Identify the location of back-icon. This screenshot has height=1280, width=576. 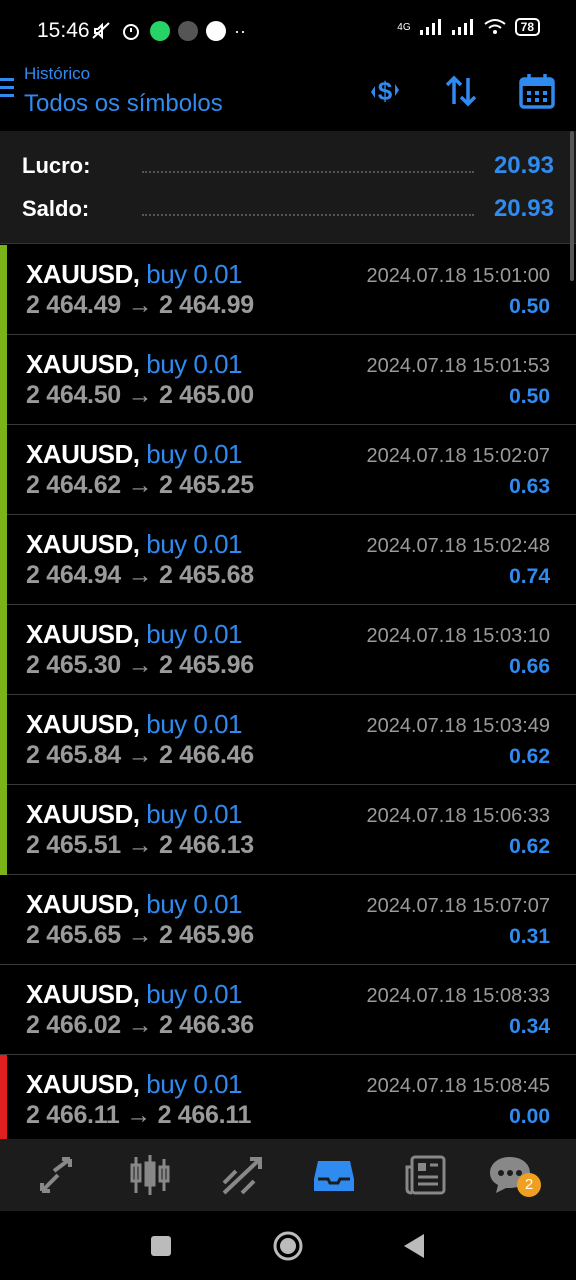
(414, 1246).